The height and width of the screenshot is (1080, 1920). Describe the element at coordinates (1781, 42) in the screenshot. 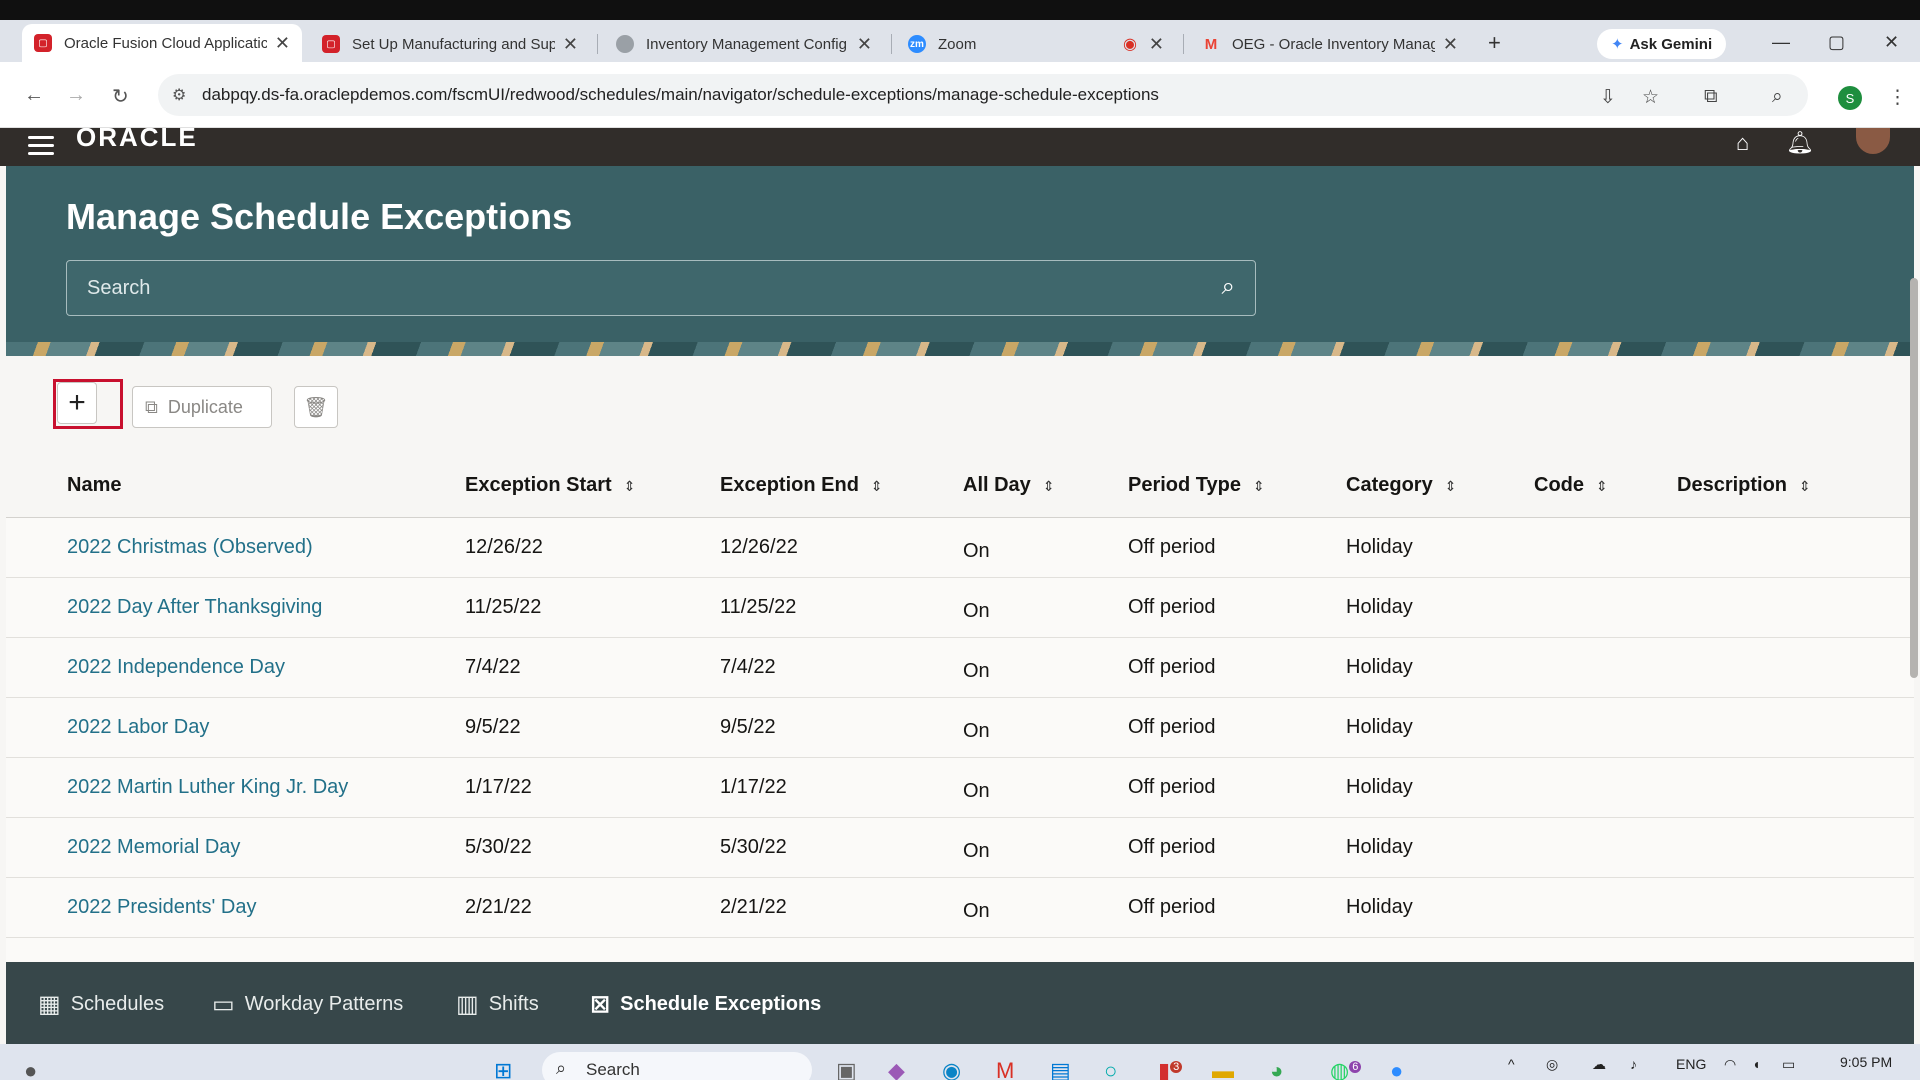

I see `minimize-window-icon: —` at that location.